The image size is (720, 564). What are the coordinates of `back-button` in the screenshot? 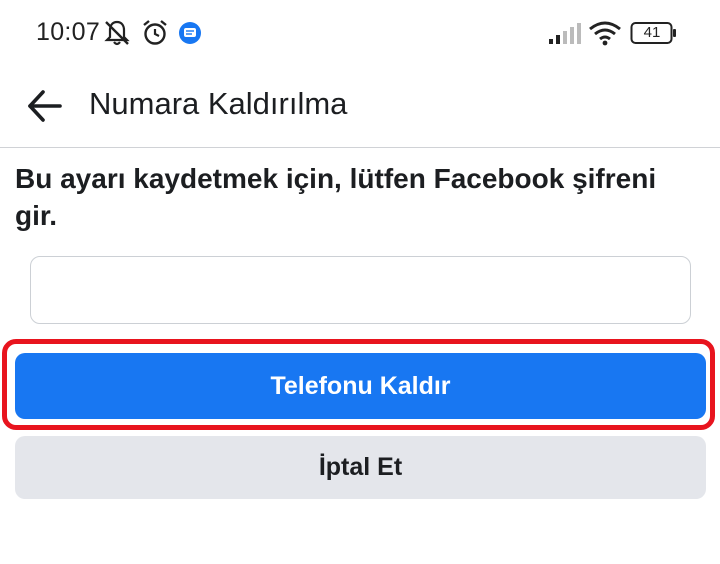 It's located at (44, 106).